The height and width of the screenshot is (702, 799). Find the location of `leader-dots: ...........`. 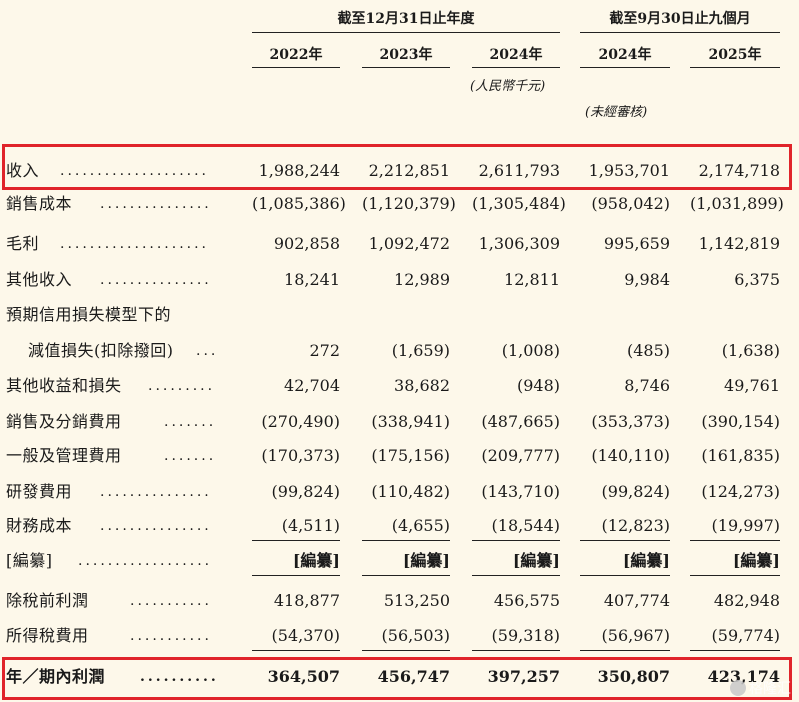

leader-dots: ........... is located at coordinates (171, 636).